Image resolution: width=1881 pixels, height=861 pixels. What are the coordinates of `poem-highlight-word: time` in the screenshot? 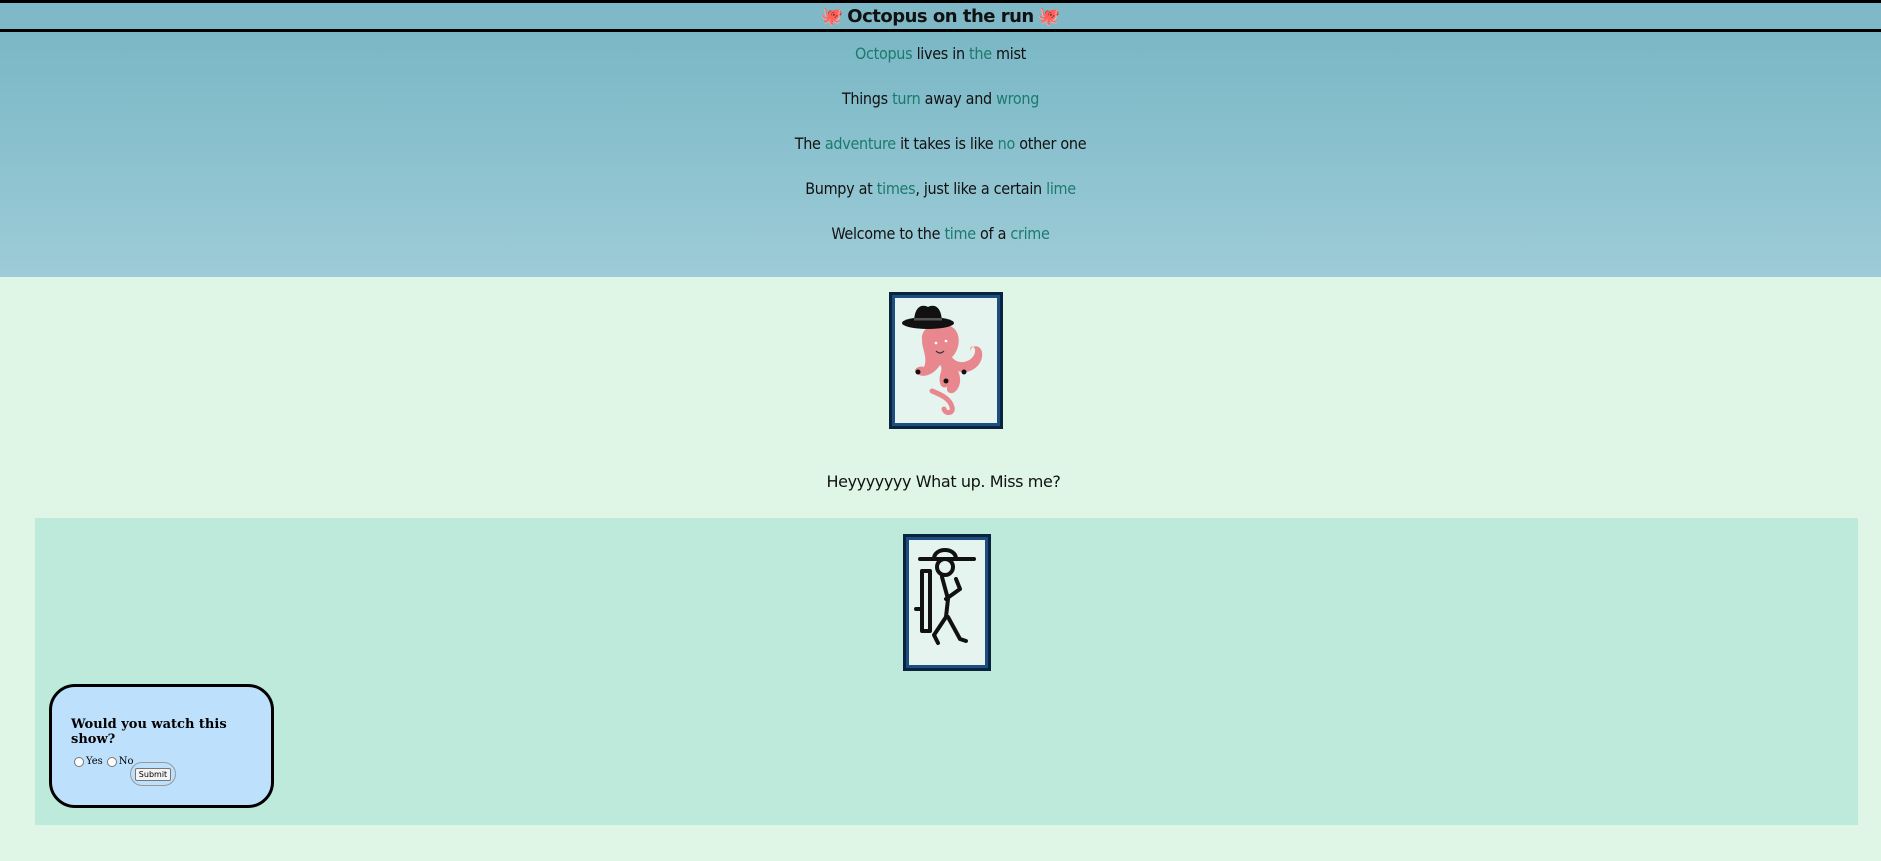 It's located at (960, 233).